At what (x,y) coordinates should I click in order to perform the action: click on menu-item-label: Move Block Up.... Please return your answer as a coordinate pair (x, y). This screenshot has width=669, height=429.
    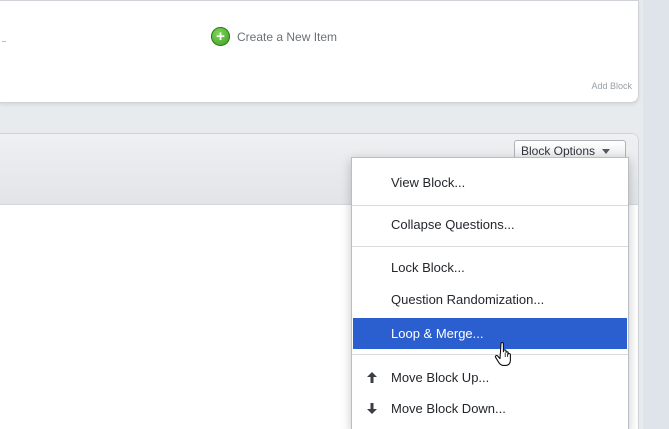
    Looking at the image, I should click on (440, 377).